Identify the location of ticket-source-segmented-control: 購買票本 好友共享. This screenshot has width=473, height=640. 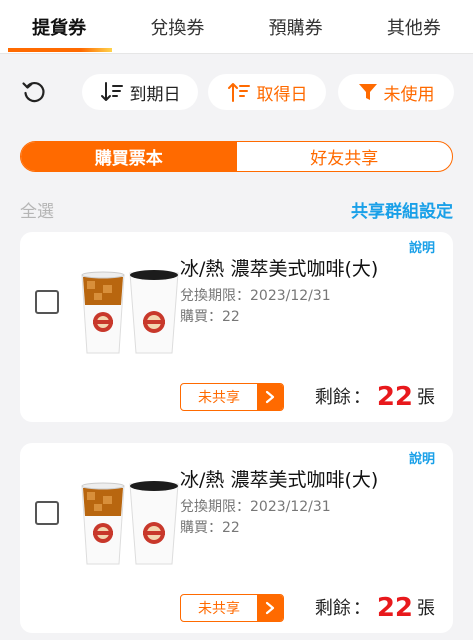
(236, 156).